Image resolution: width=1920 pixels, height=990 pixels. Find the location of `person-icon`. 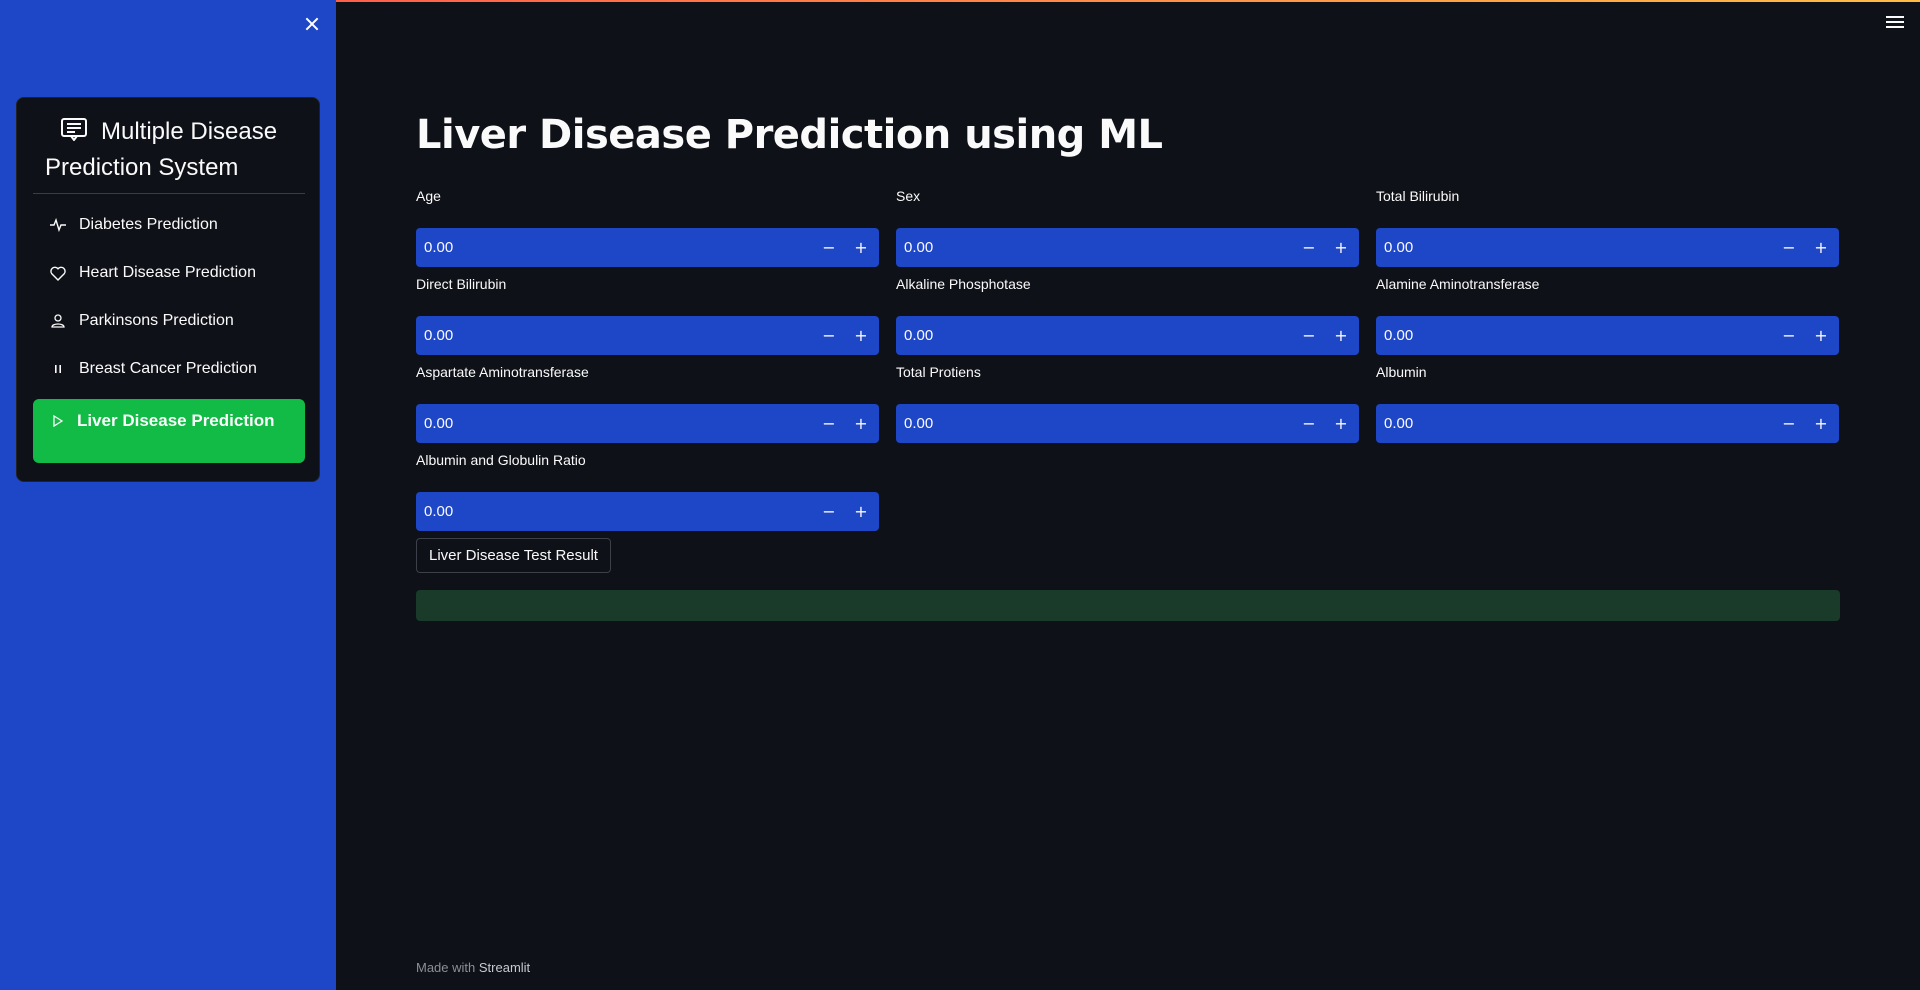

person-icon is located at coordinates (58, 321).